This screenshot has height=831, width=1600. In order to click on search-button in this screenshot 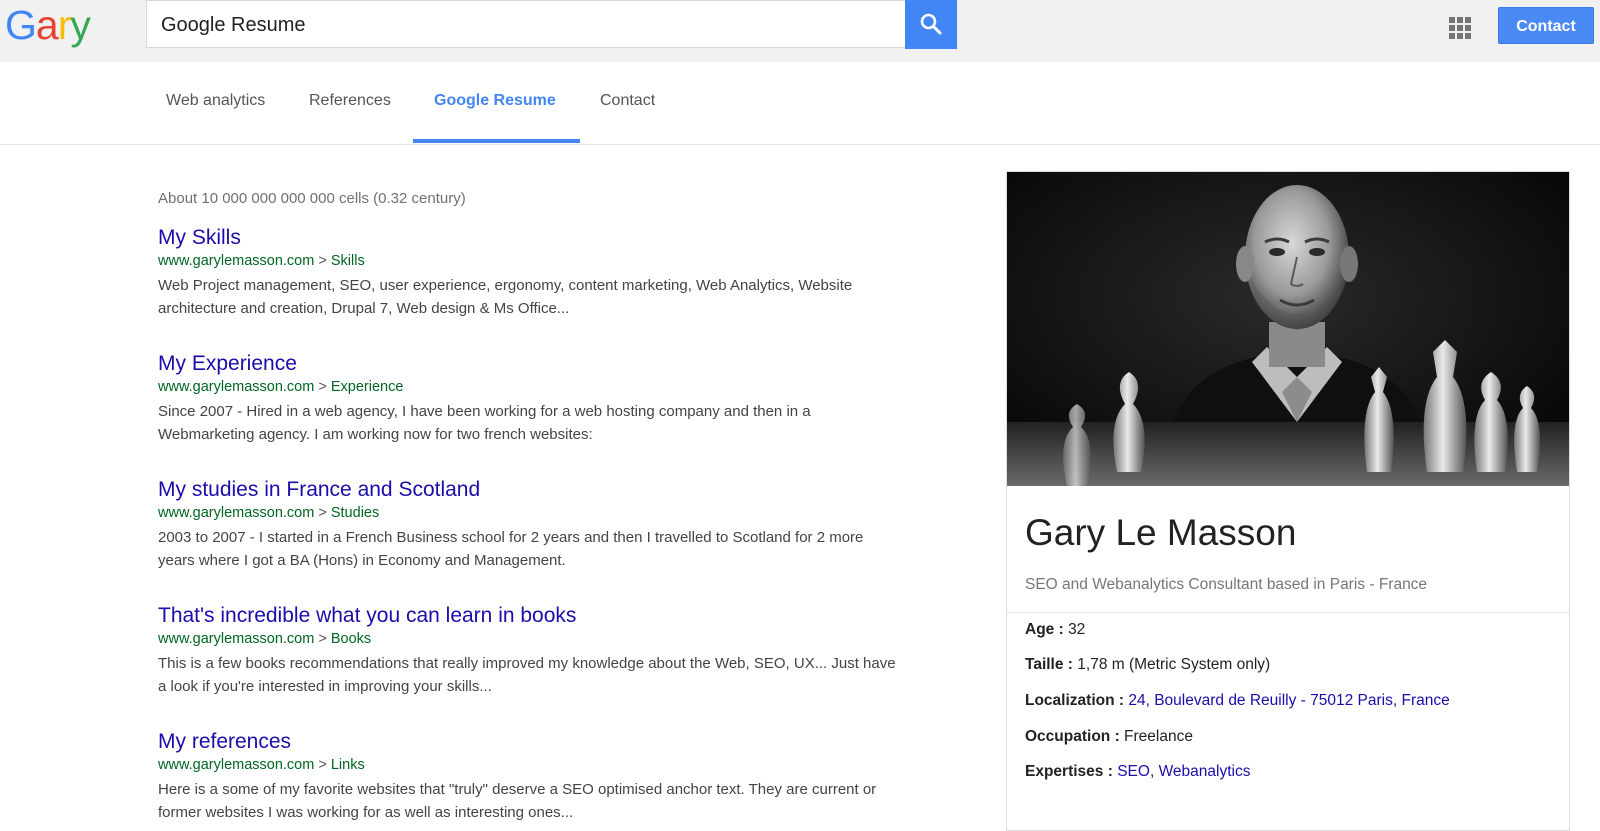, I will do `click(931, 24)`.